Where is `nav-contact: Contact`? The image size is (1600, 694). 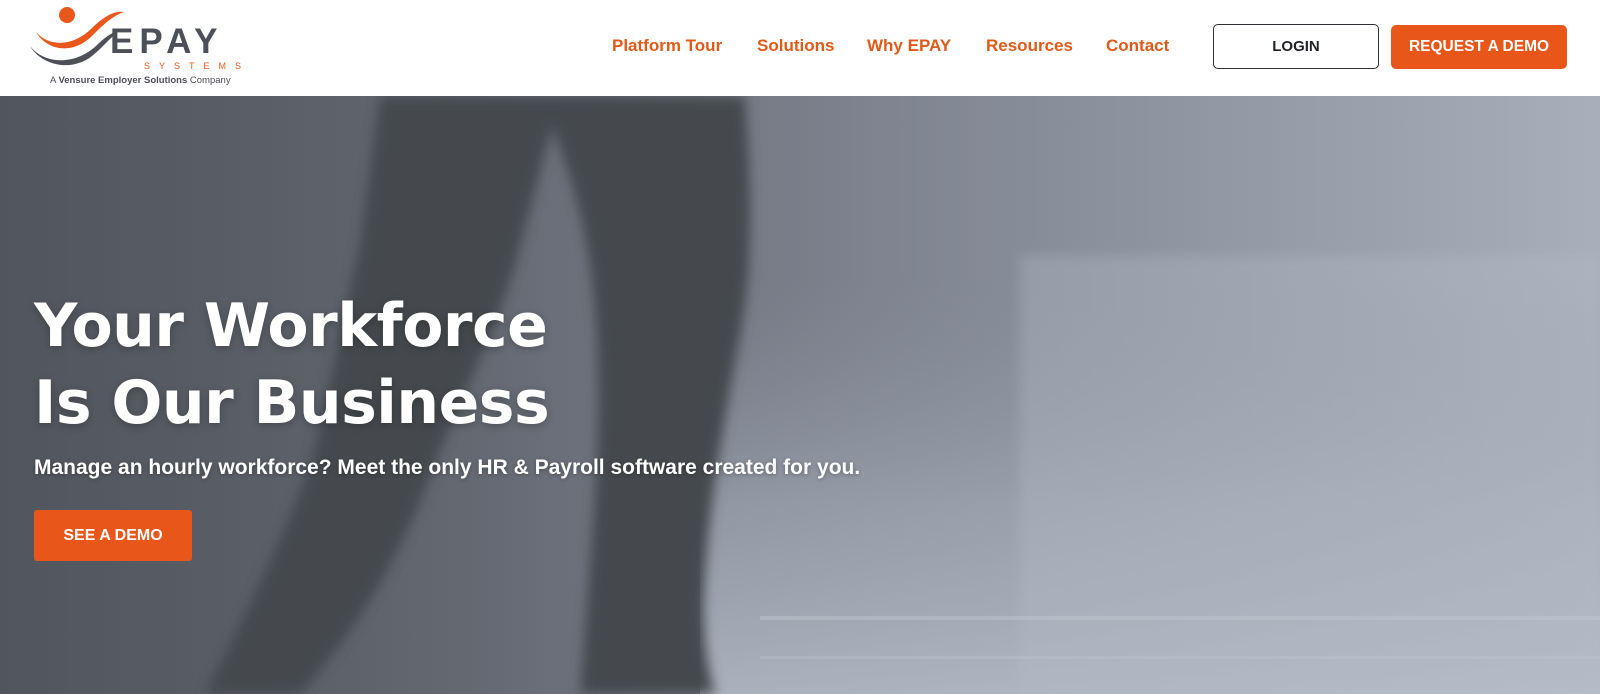
nav-contact: Contact is located at coordinates (1137, 46).